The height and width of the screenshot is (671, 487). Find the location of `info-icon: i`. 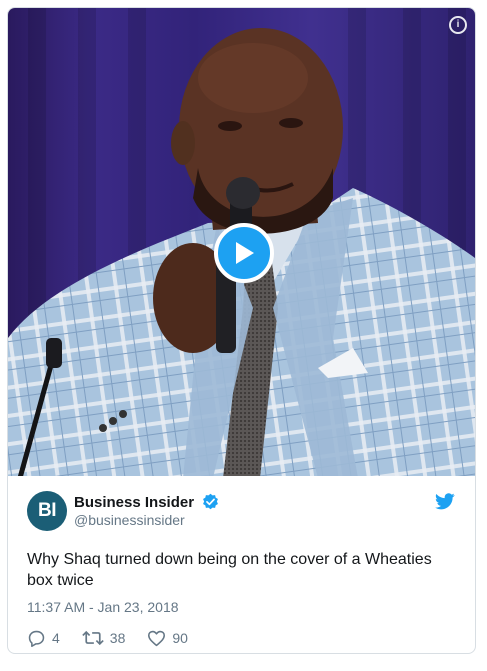

info-icon: i is located at coordinates (458, 25).